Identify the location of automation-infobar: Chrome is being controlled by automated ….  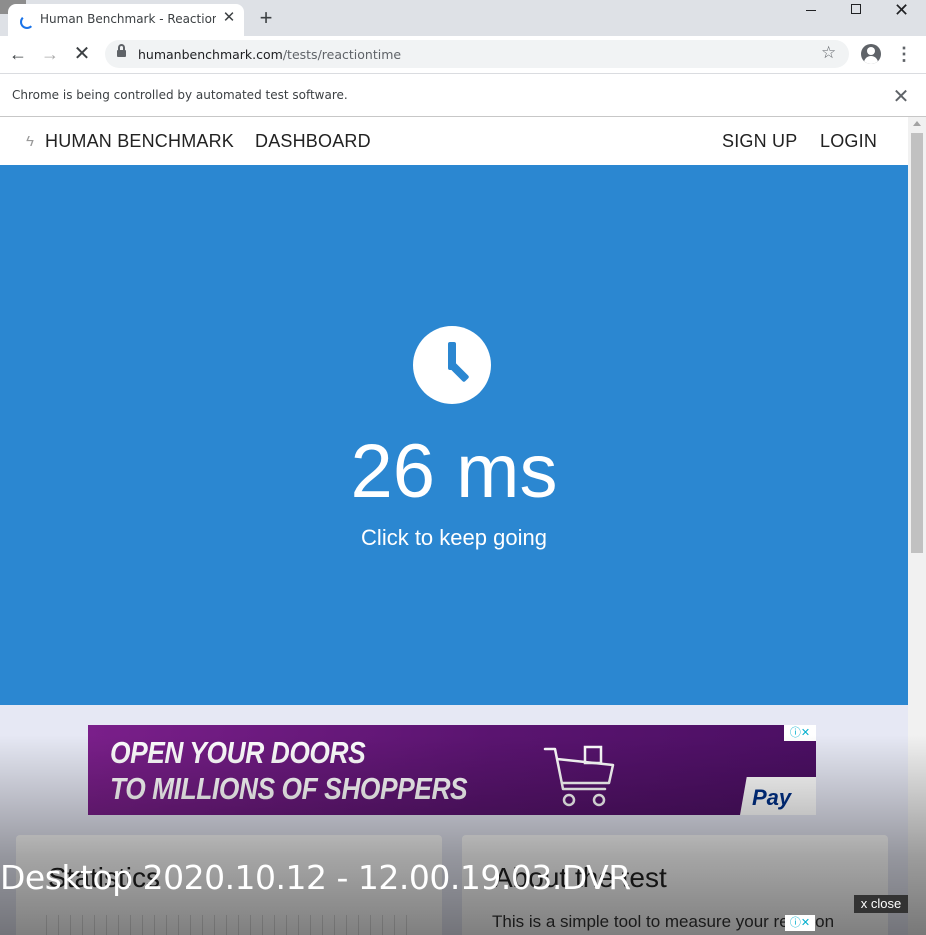
(463, 95).